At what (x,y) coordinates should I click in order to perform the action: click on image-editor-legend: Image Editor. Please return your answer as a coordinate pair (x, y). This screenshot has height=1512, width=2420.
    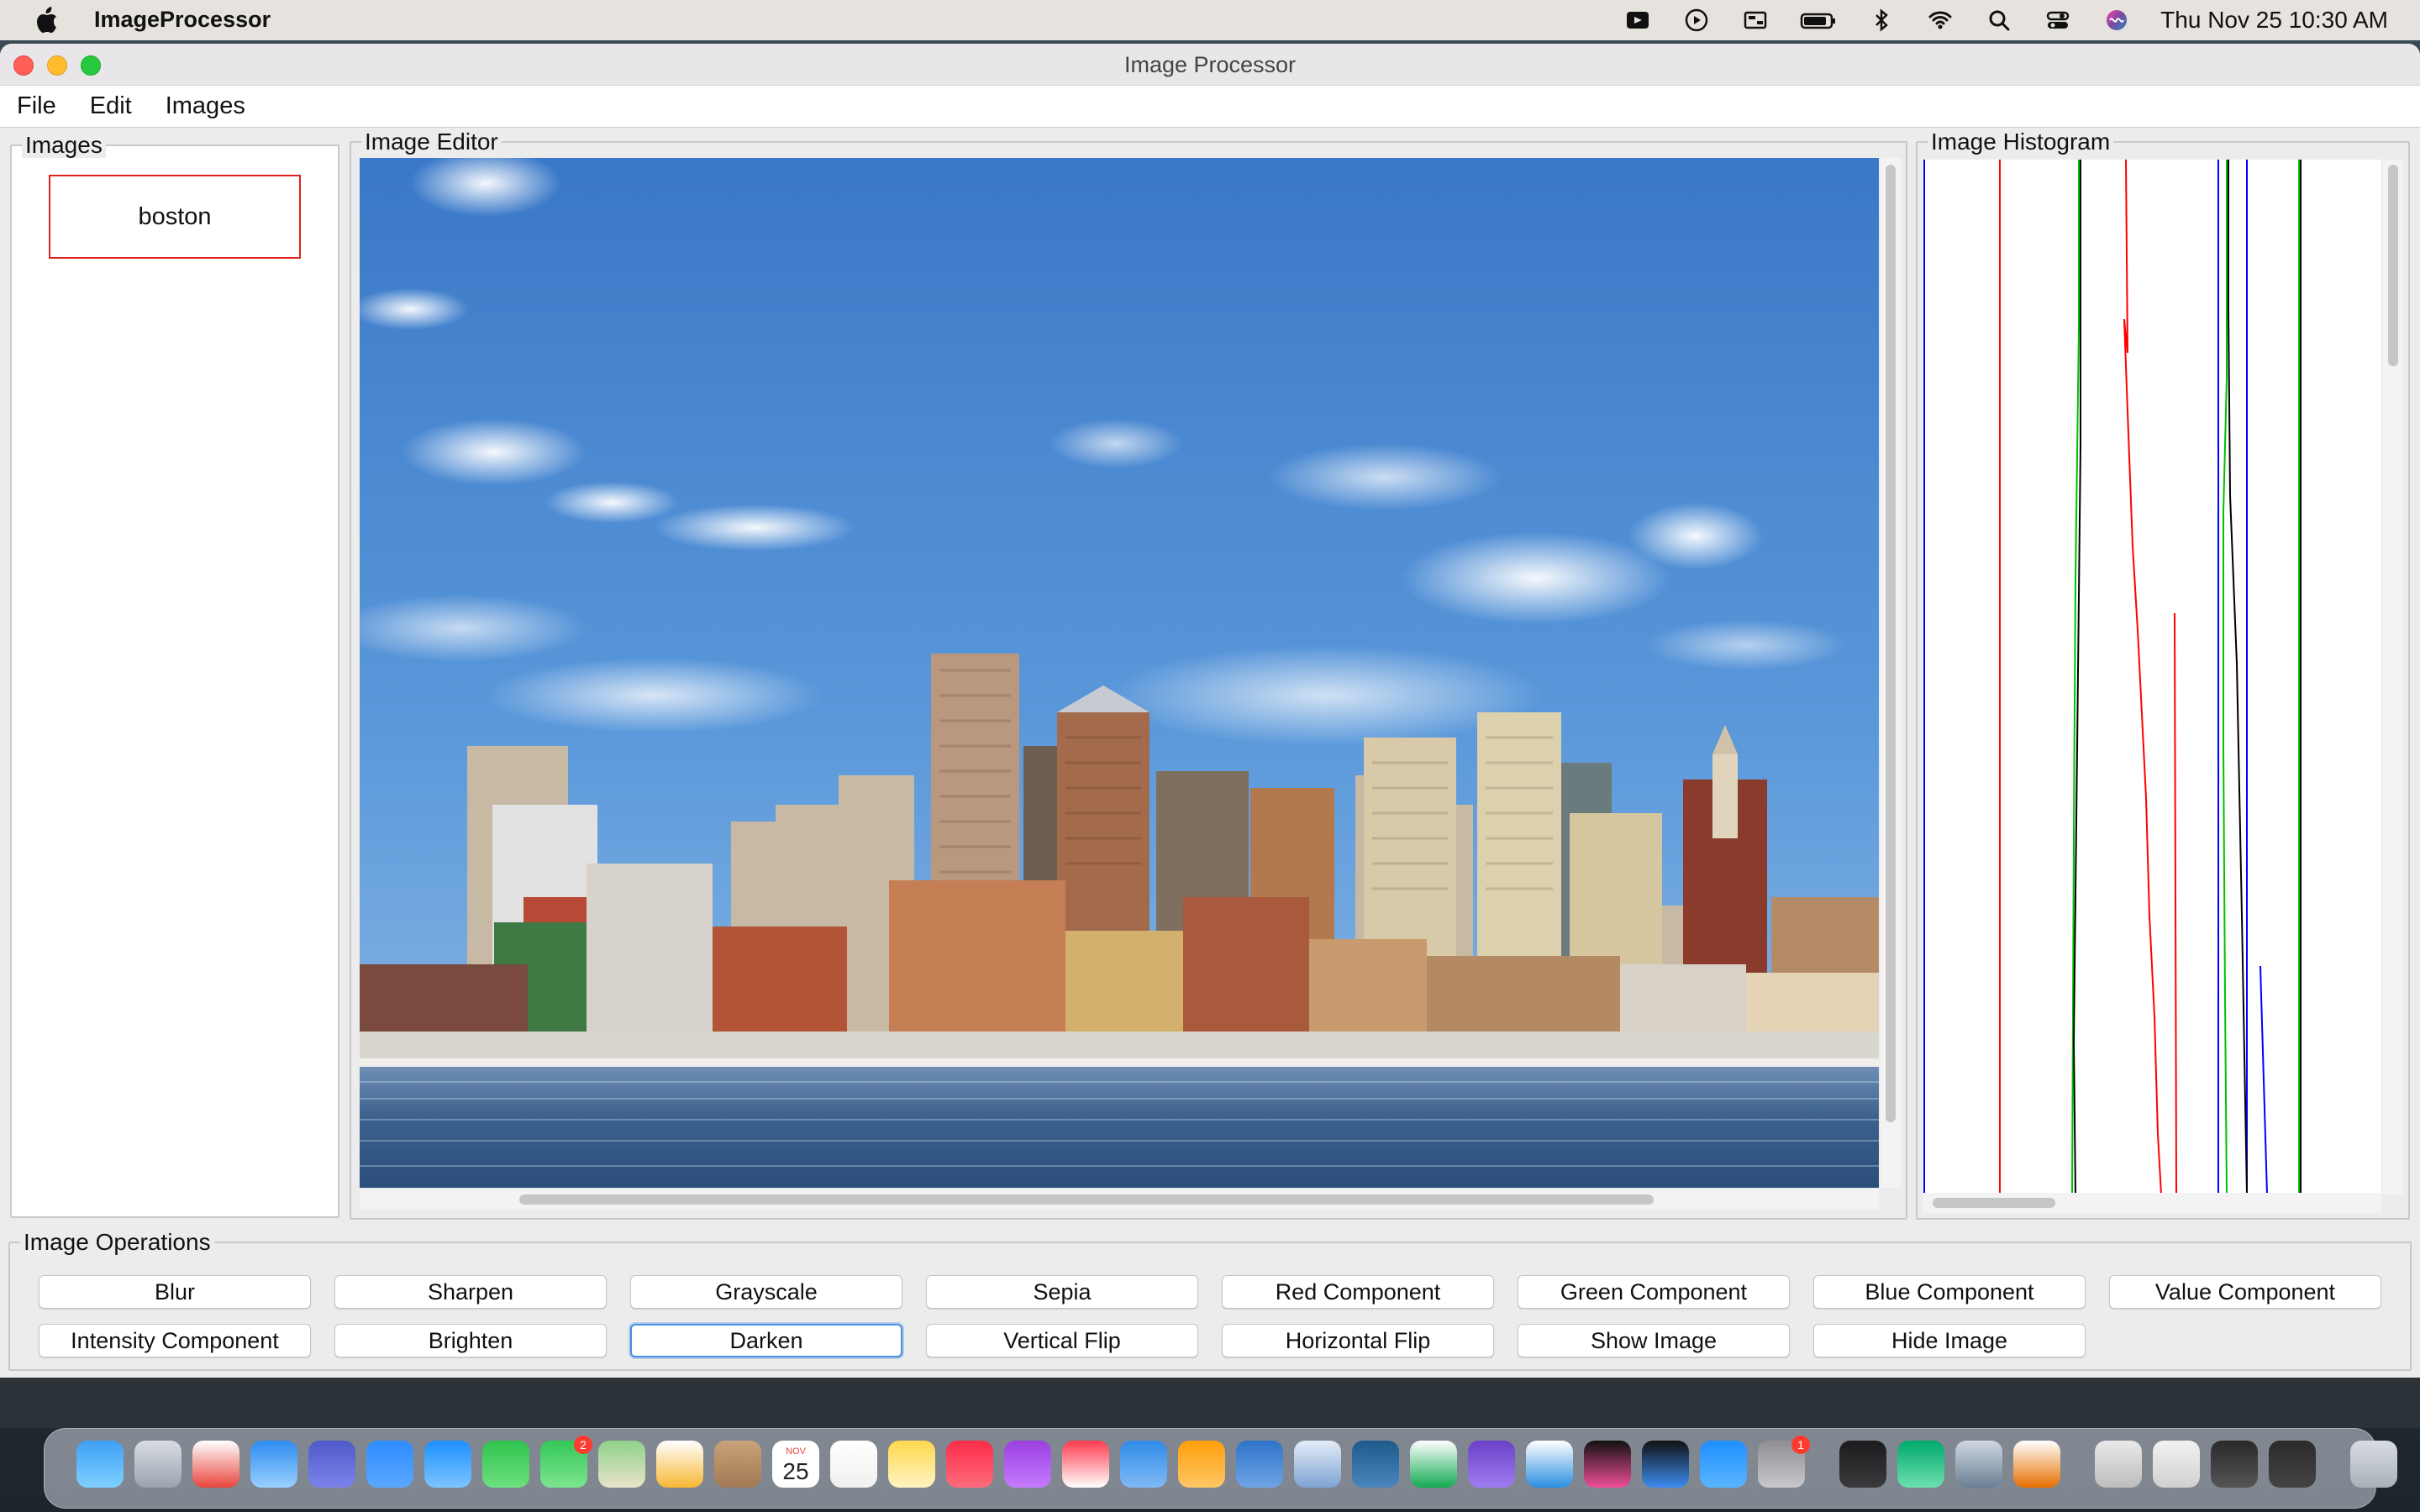
    Looking at the image, I should click on (432, 142).